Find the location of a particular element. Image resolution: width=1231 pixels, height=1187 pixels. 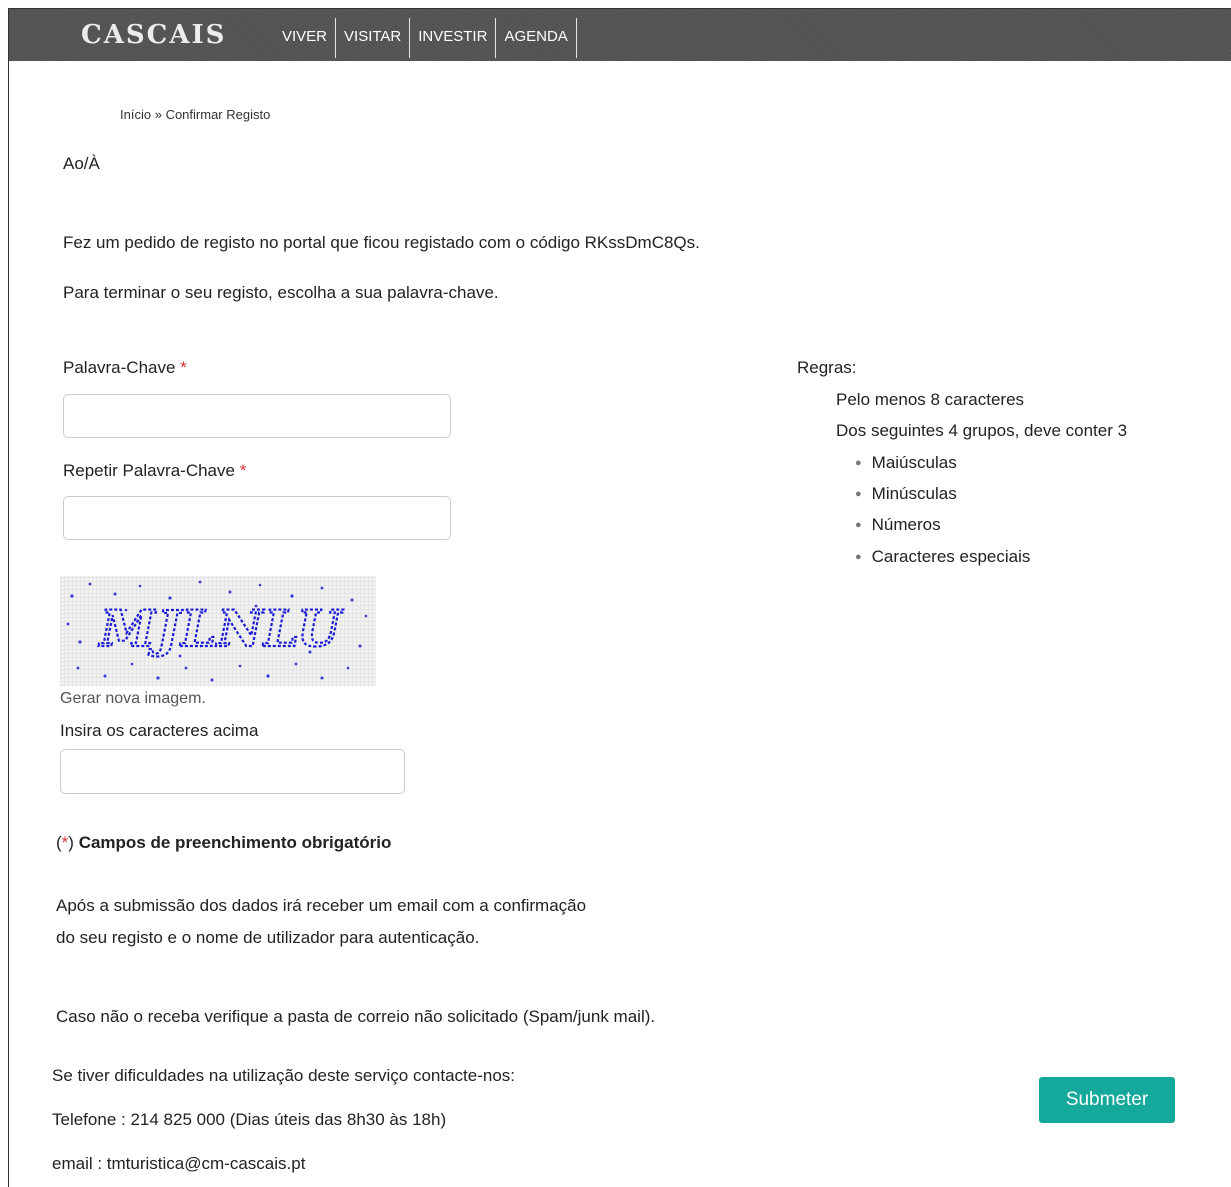

repeat-password-label: Repetir Palavra-Chave * is located at coordinates (154, 471).